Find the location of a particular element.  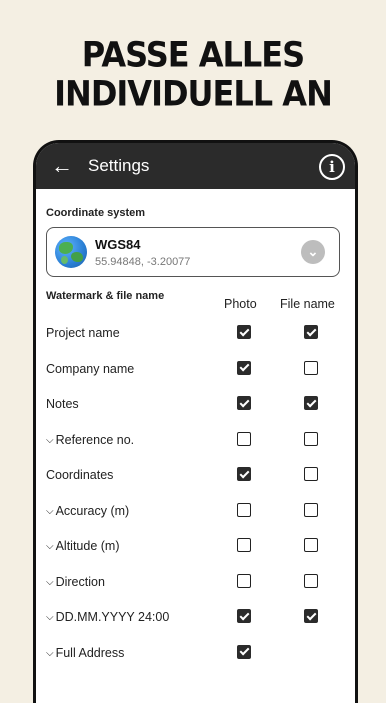

watermark-row-text: Direction is located at coordinates (80, 581).